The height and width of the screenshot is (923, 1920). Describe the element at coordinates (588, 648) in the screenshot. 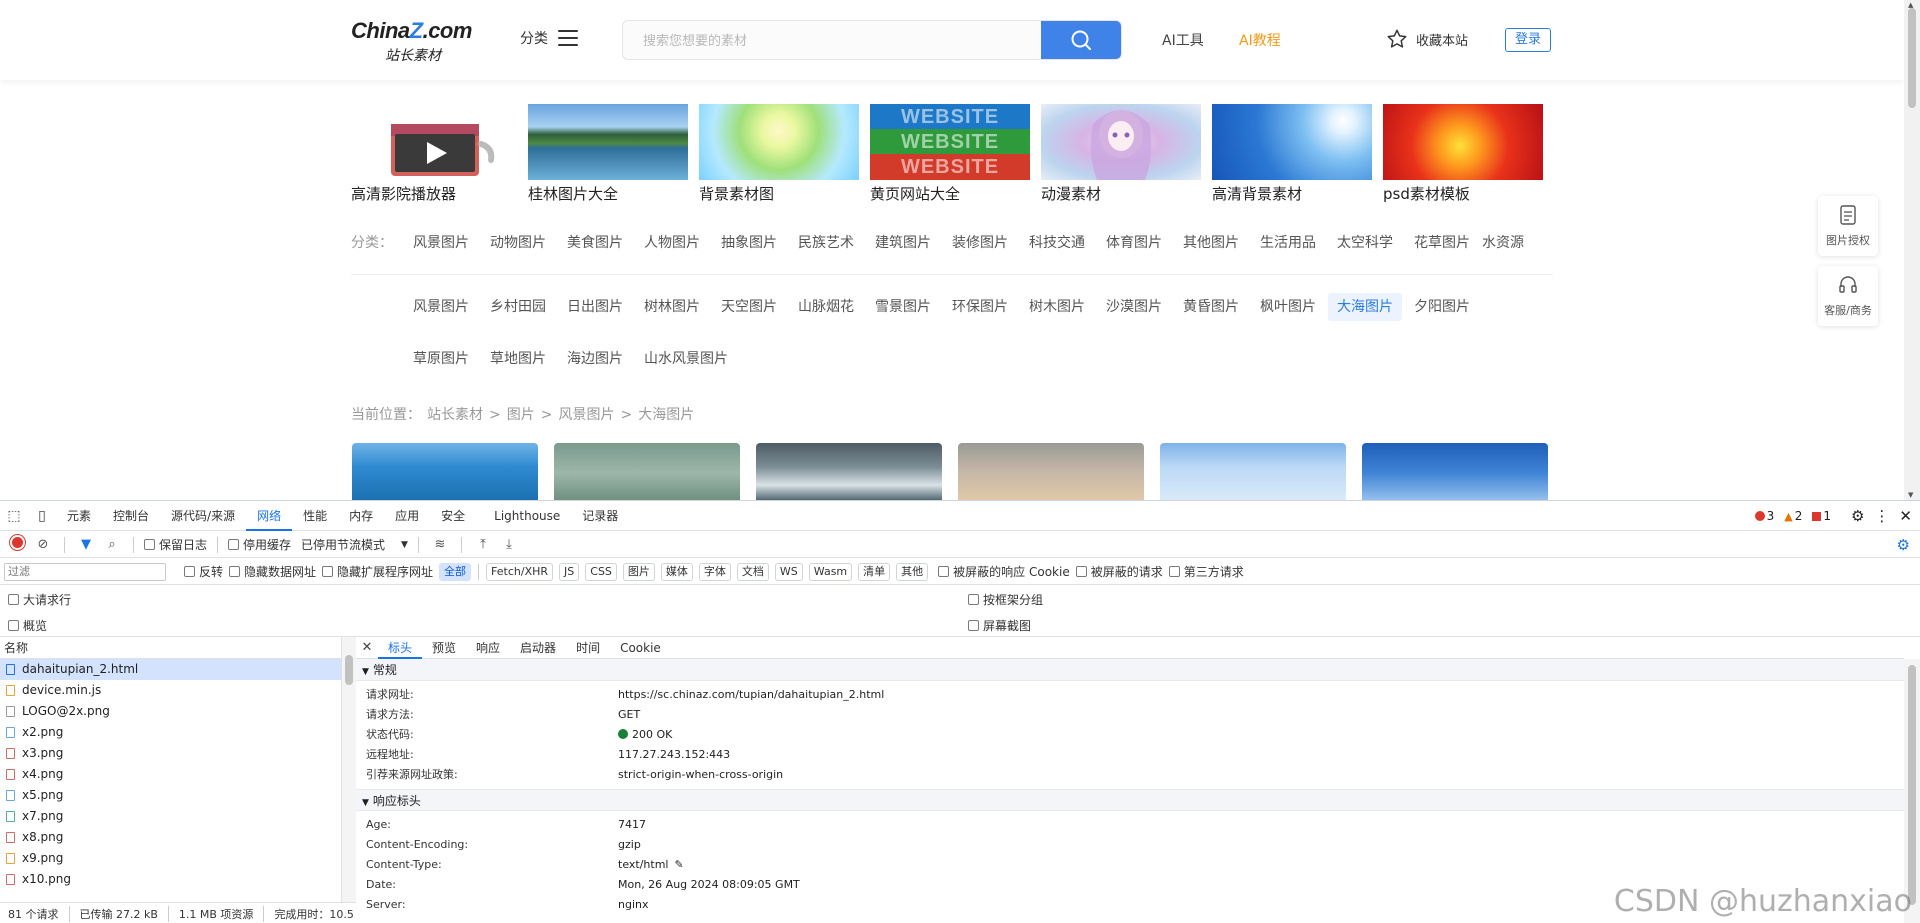

I see `tab-timing: 时间` at that location.